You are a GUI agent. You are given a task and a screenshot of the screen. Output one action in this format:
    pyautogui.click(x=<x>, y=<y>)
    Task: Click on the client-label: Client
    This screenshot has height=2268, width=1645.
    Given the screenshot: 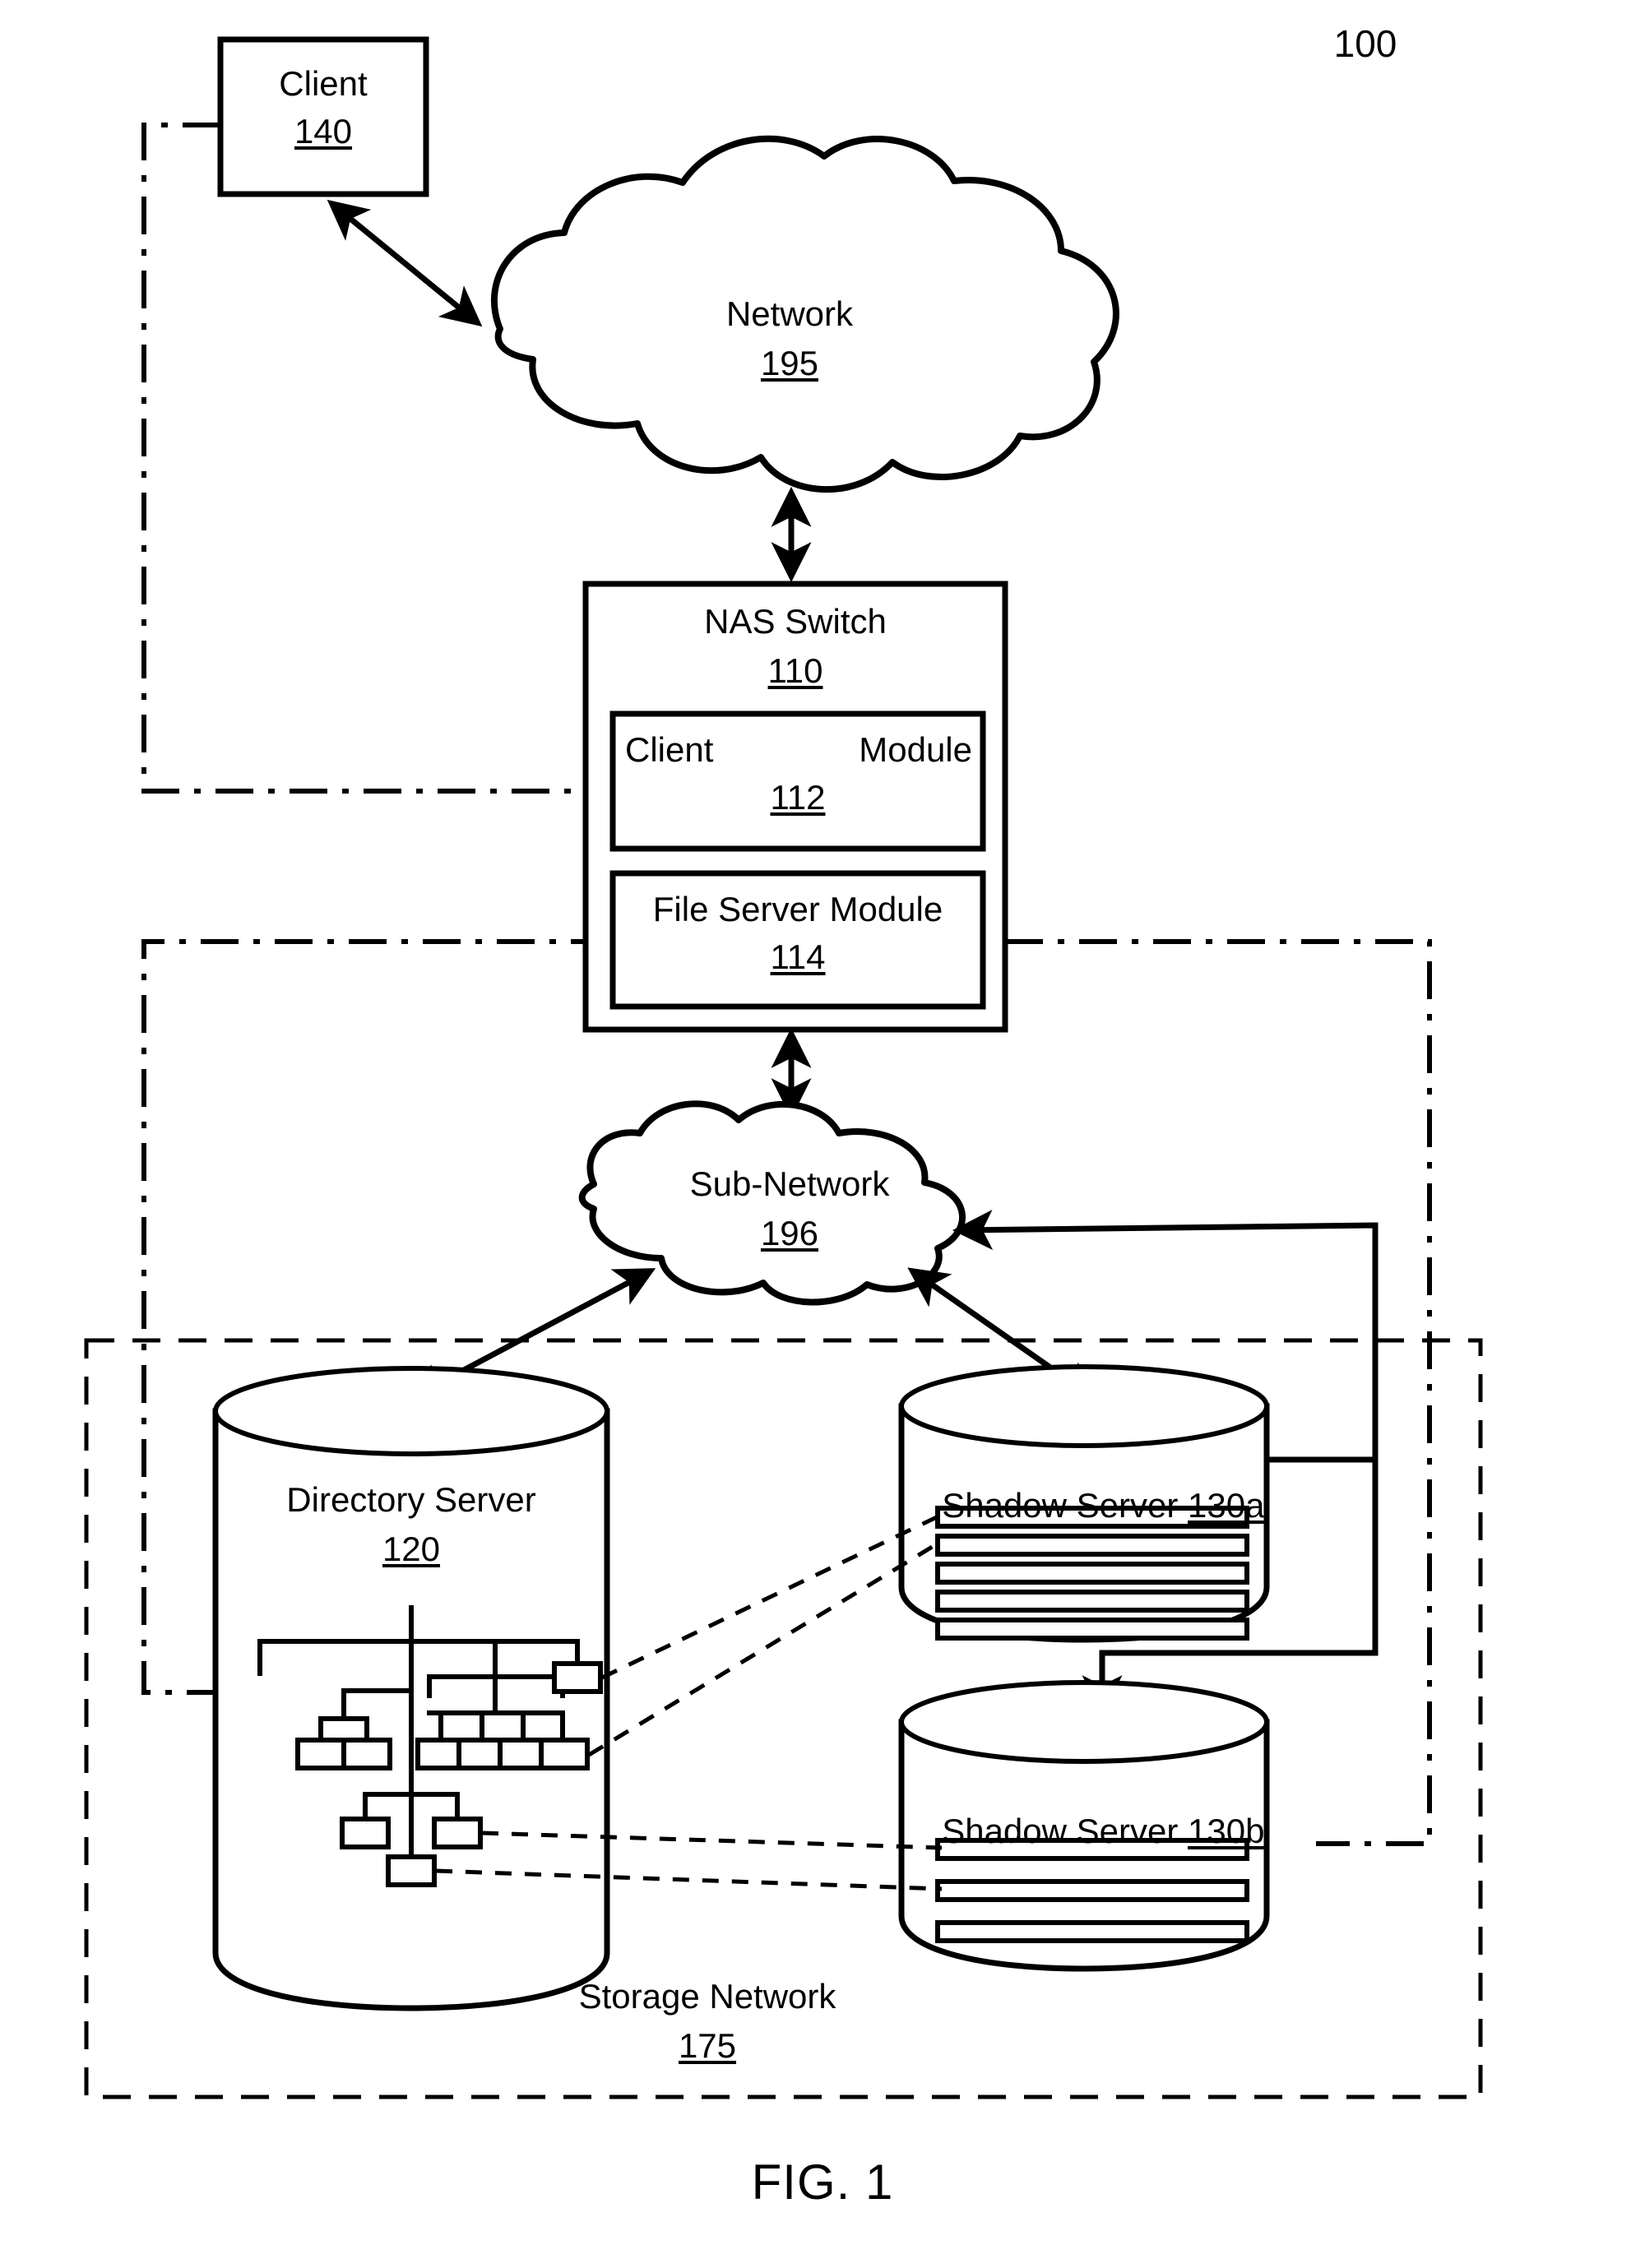 What is the action you would take?
    pyautogui.click(x=323, y=83)
    